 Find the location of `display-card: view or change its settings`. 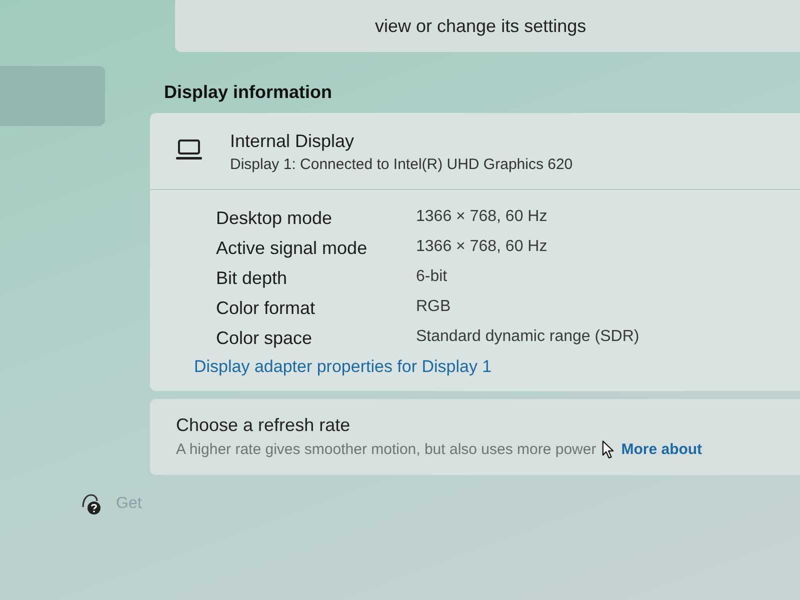

display-card: view or change its settings is located at coordinates (487, 26).